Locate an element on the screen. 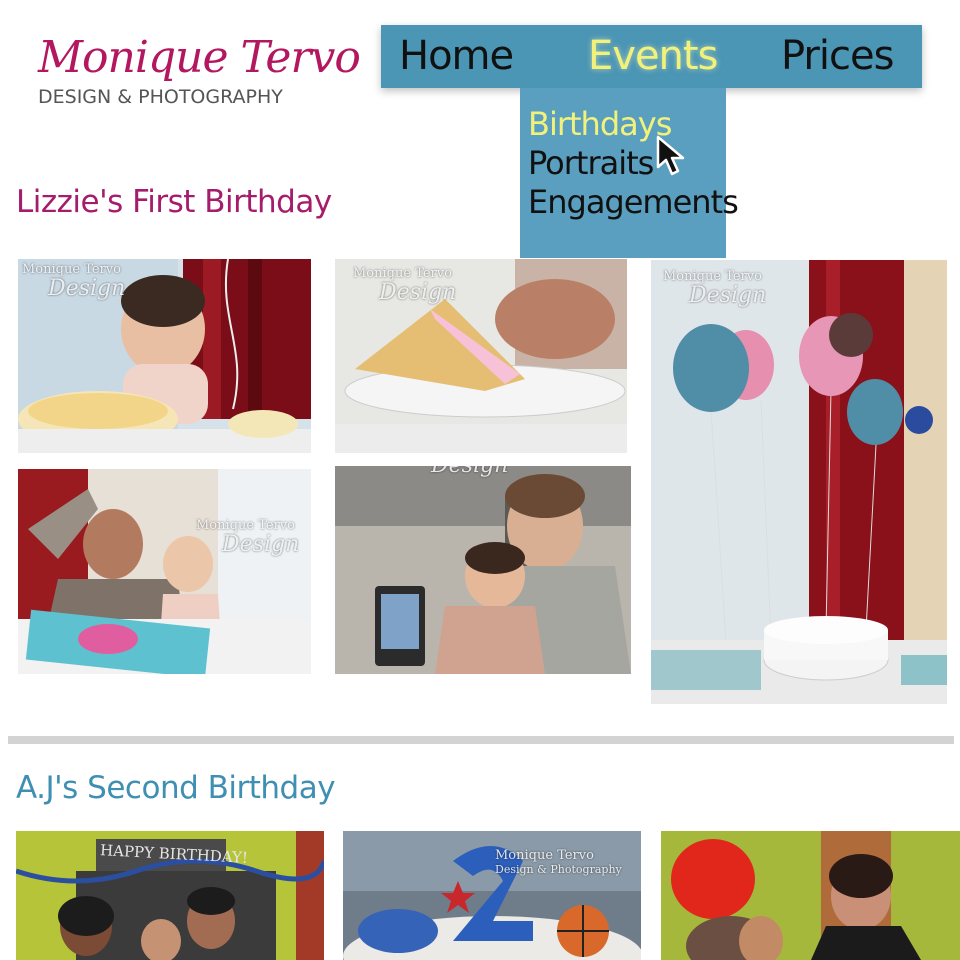 The width and height of the screenshot is (960, 960). photo-balloons-cake: Monique Tervo Design is located at coordinates (799, 482).